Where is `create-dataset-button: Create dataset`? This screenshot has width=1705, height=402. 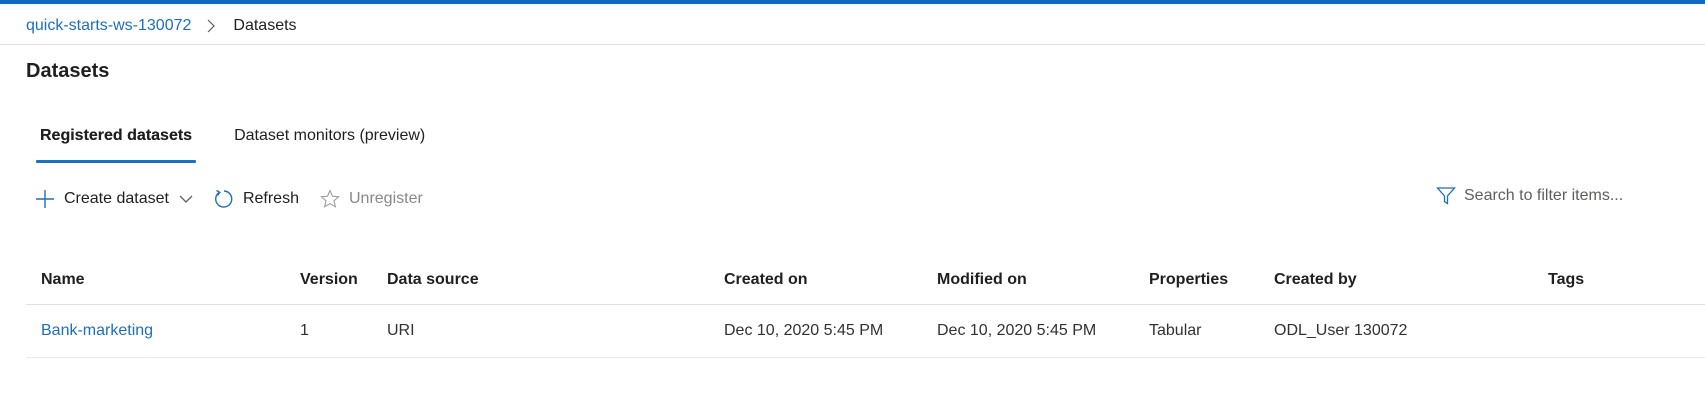 create-dataset-button: Create dataset is located at coordinates (113, 199).